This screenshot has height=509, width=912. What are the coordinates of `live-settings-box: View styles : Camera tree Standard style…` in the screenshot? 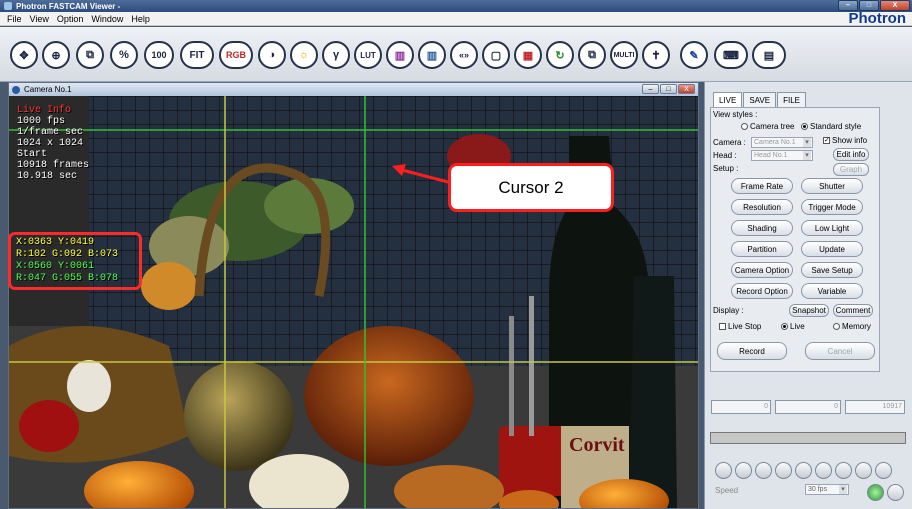 It's located at (795, 239).